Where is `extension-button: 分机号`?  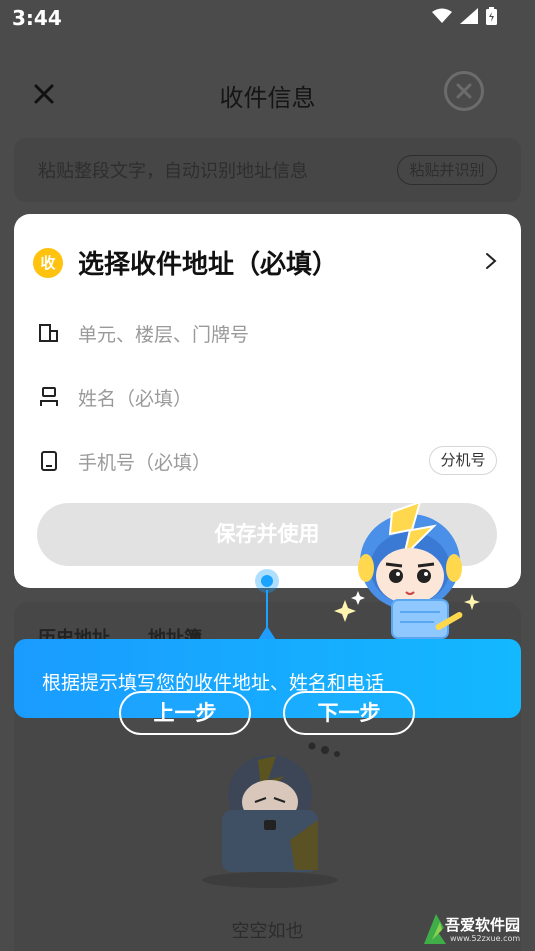
extension-button: 分机号 is located at coordinates (463, 460).